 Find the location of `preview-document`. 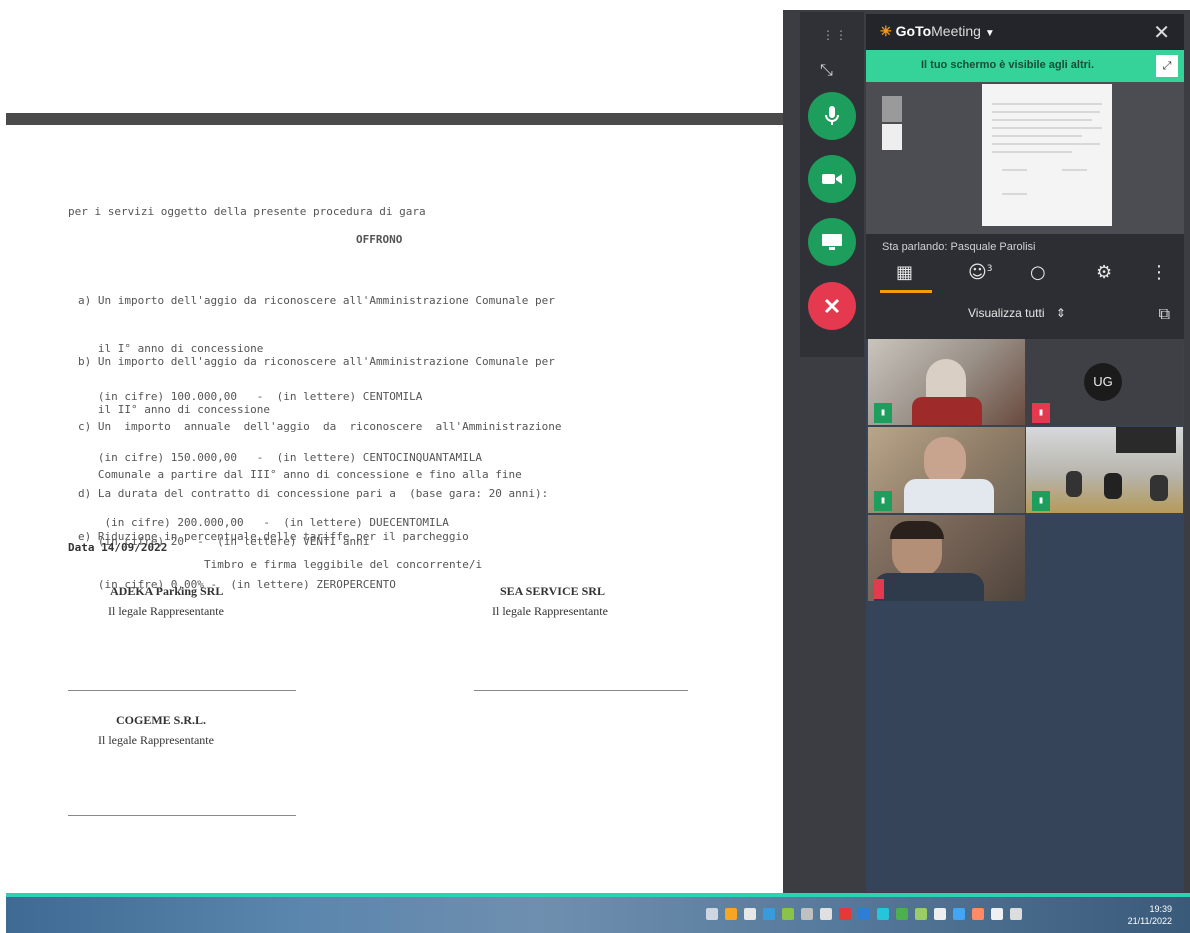

preview-document is located at coordinates (1047, 155).